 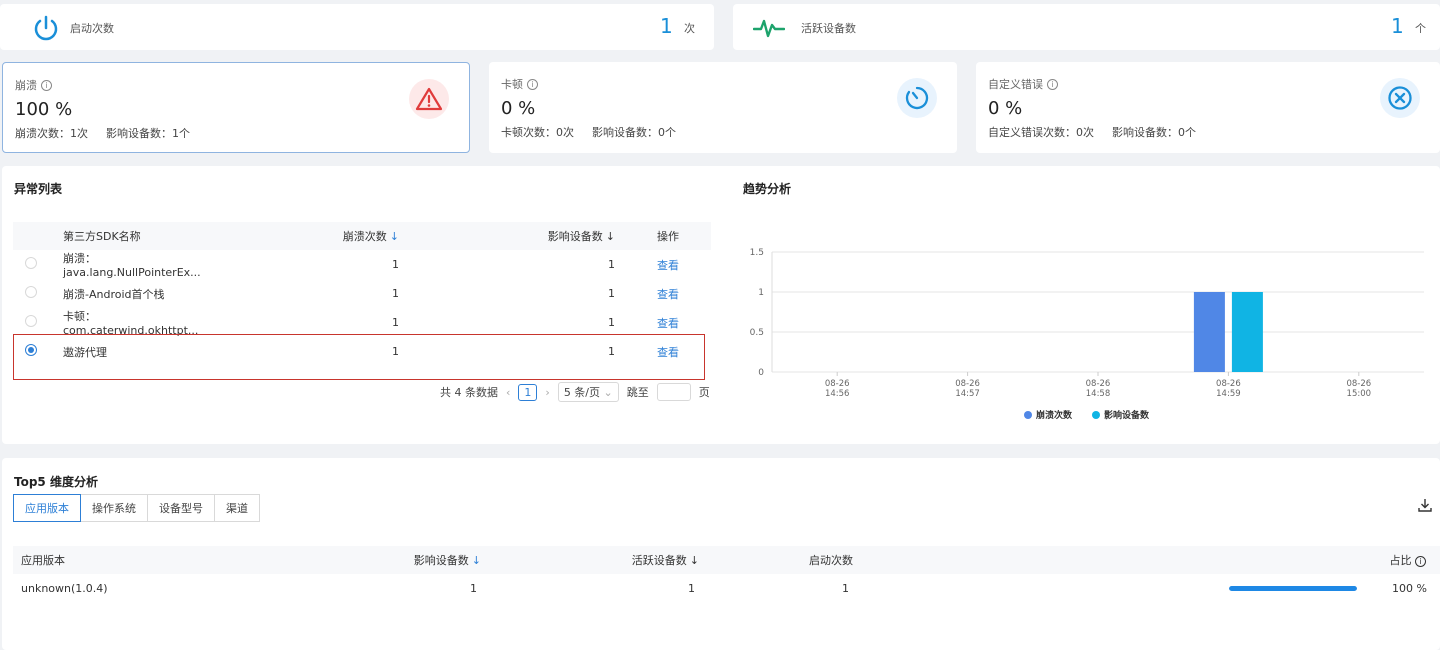 I want to click on goto-label: 跳至, so click(x=637, y=392).